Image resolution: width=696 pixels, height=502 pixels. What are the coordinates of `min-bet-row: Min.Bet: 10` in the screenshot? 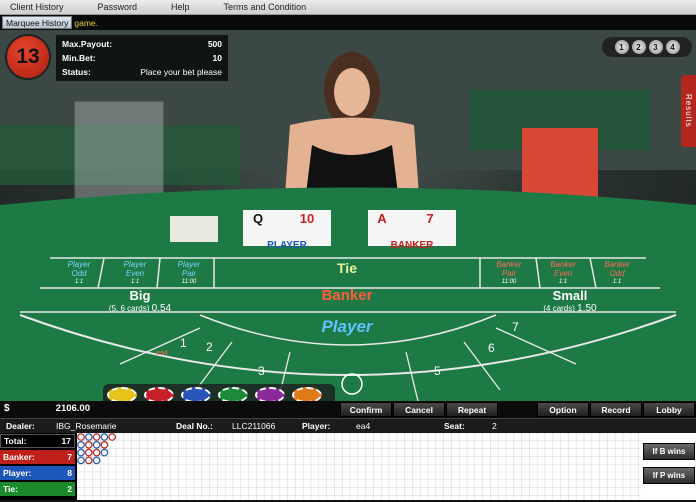 It's located at (142, 58).